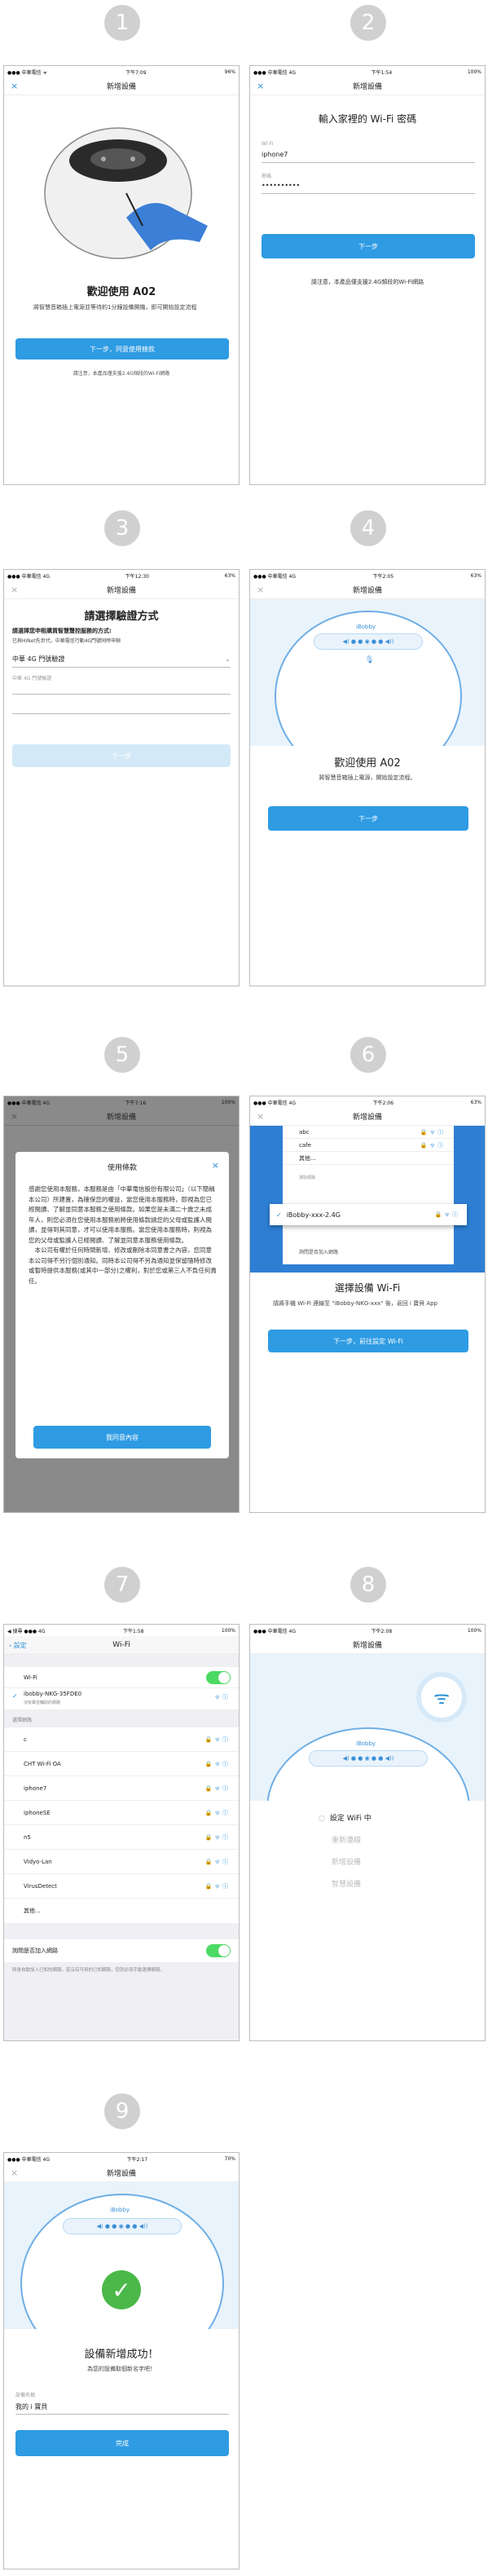  Describe the element at coordinates (367, 777) in the screenshot. I see `welcome-description: 將智慧音箱插上電源，開始設定流程。` at that location.